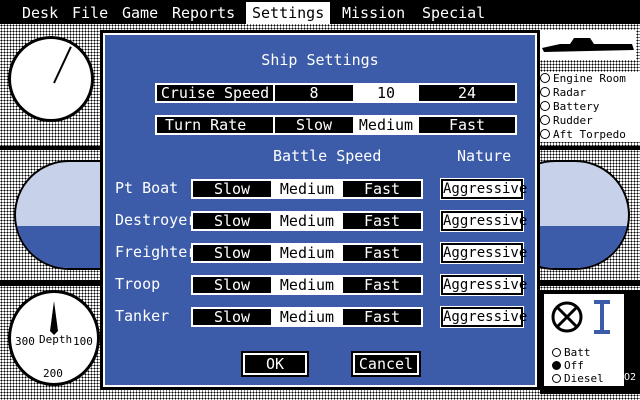 This screenshot has width=640, height=400. Describe the element at coordinates (203, 13) in the screenshot. I see `menu-reports: Reports` at that location.